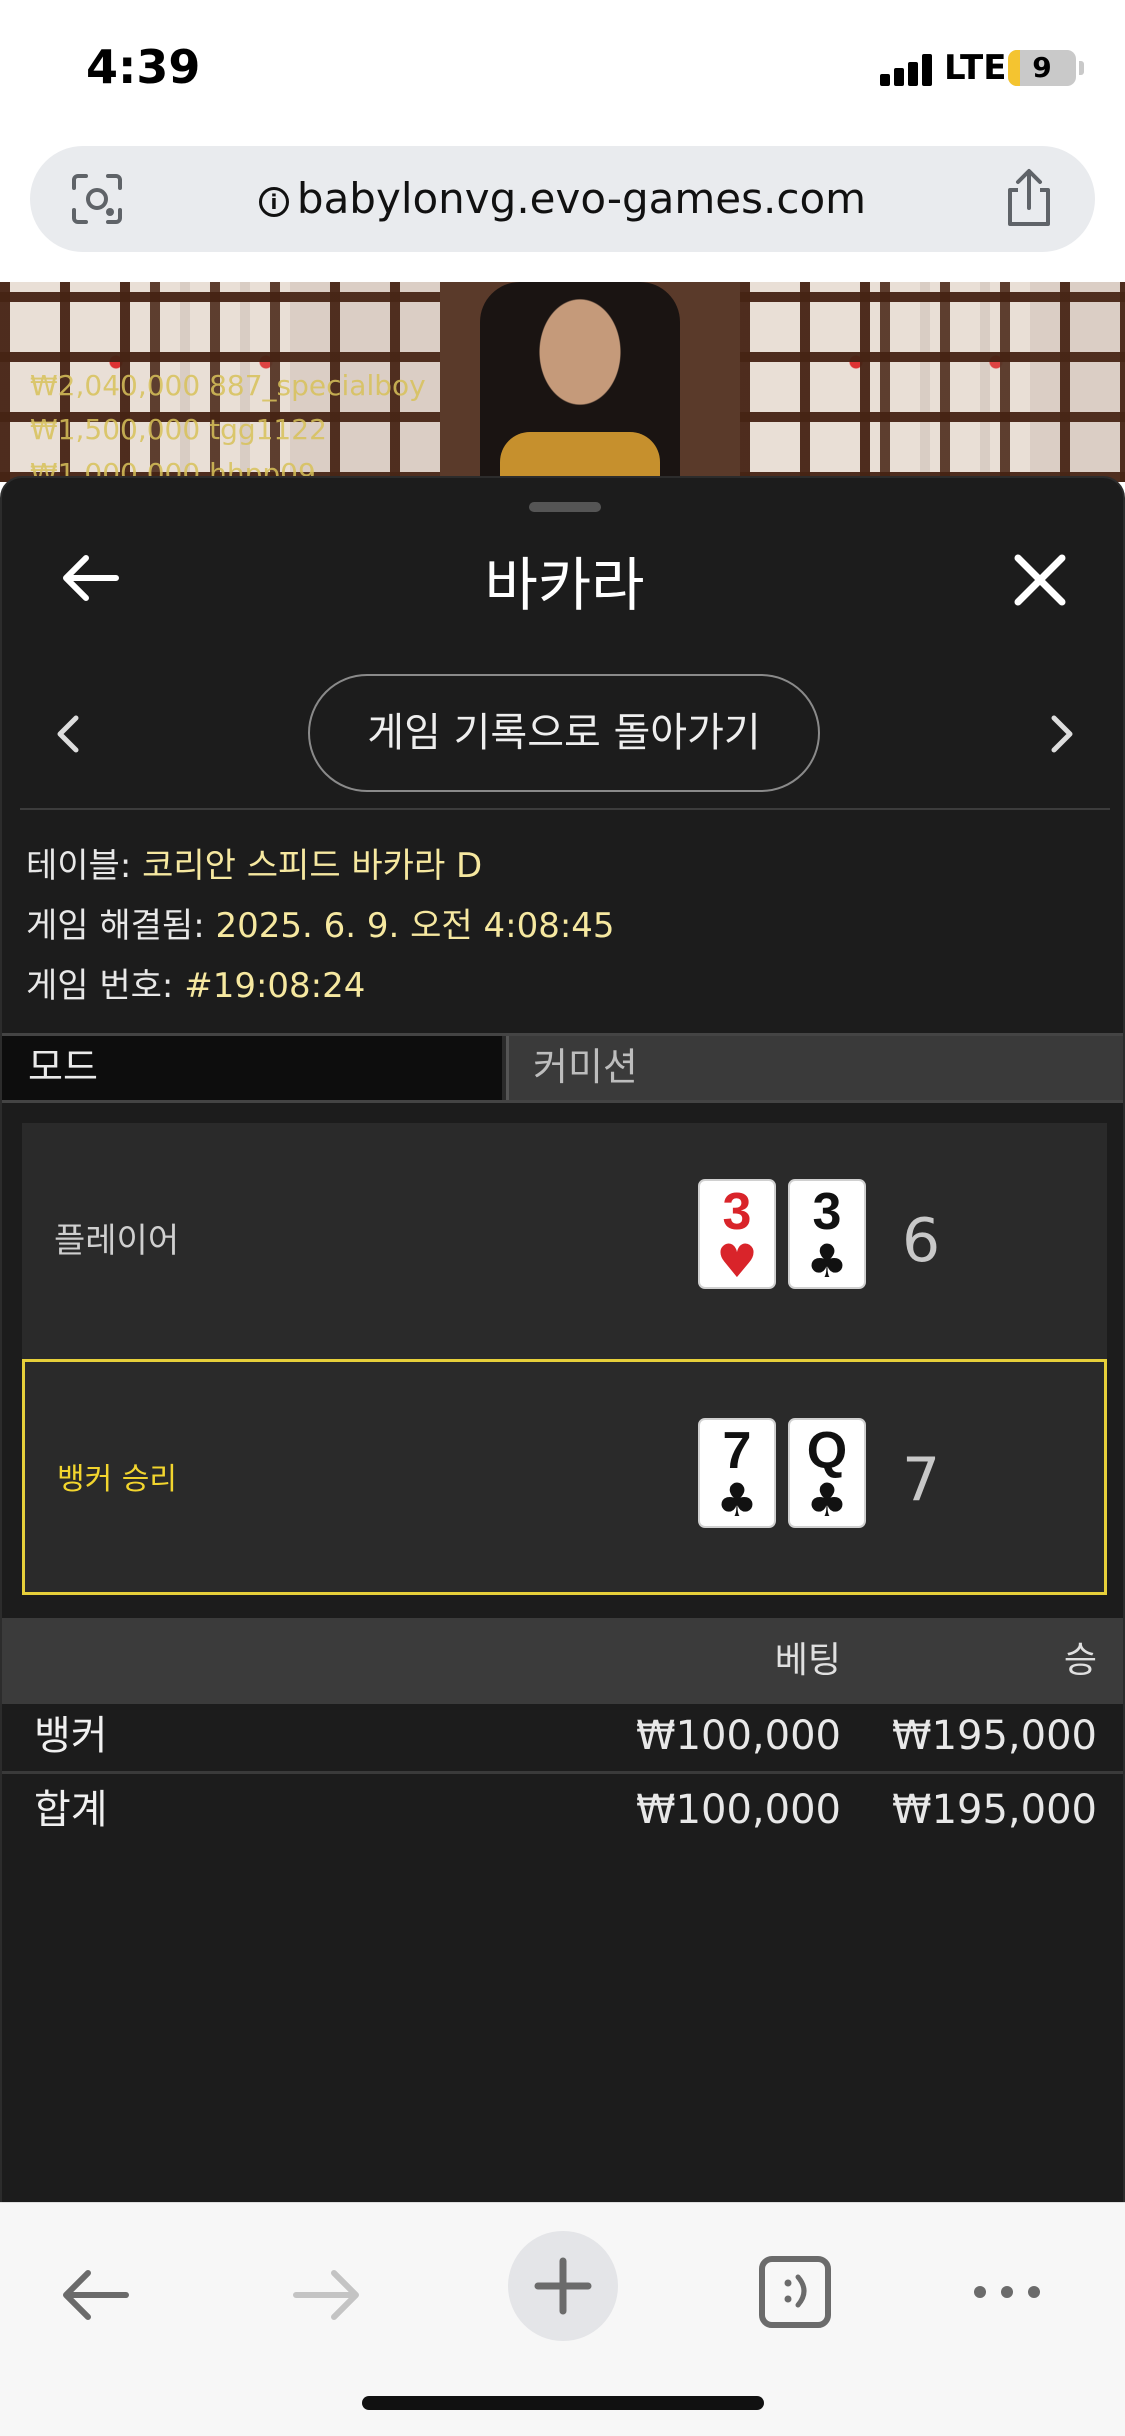  What do you see at coordinates (908, 70) in the screenshot?
I see `signal-icon` at bounding box center [908, 70].